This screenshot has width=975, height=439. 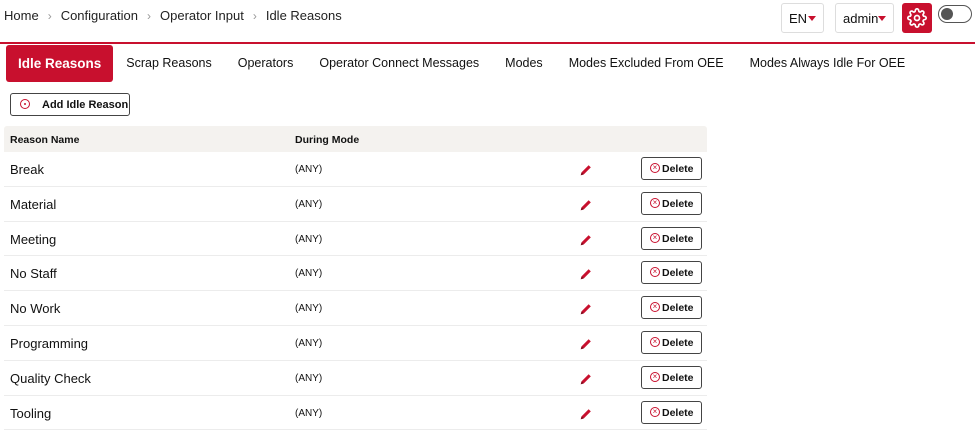 I want to click on breadcrumb-home: Home, so click(x=21, y=15).